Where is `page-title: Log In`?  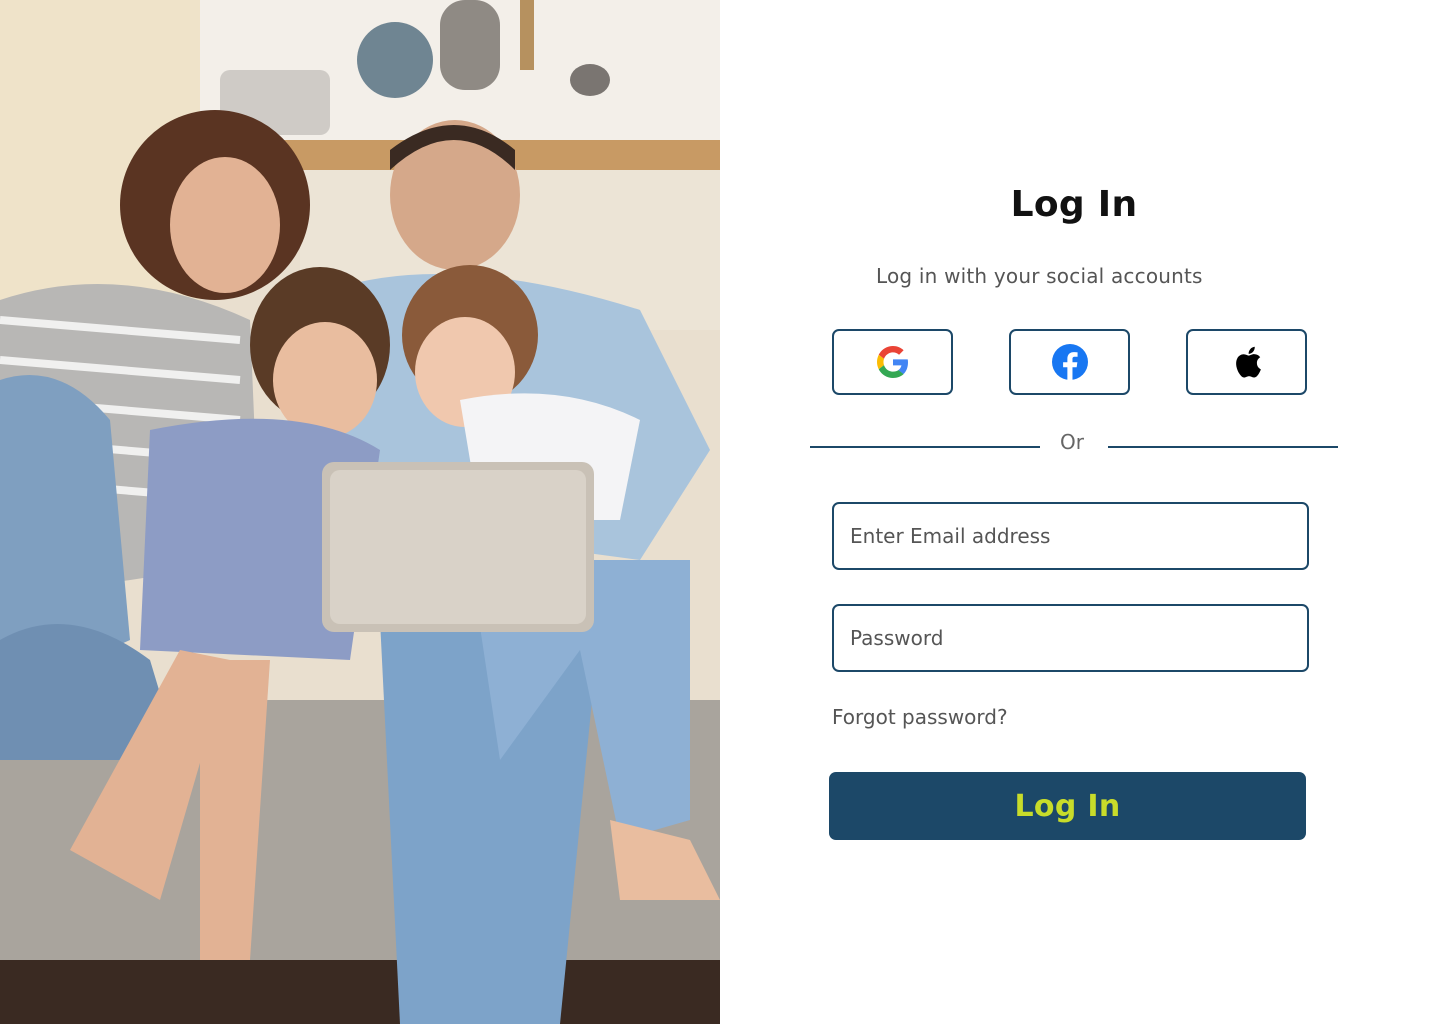
page-title: Log In is located at coordinates (1074, 204).